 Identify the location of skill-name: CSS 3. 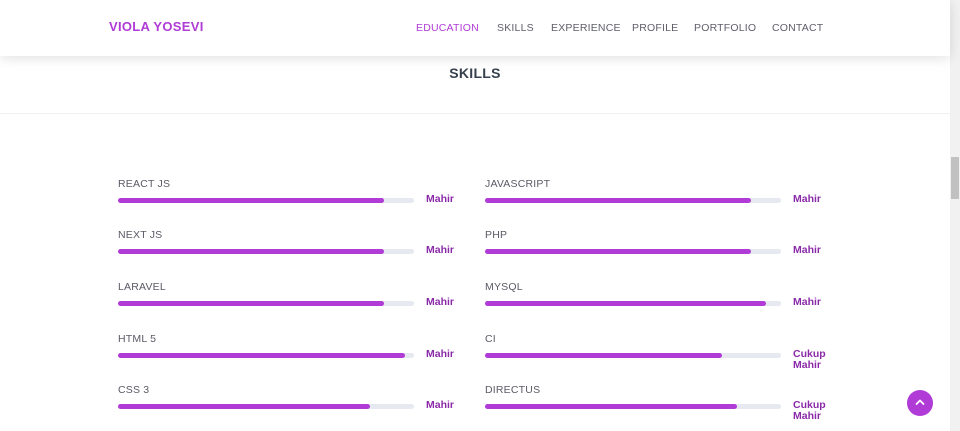
(134, 390).